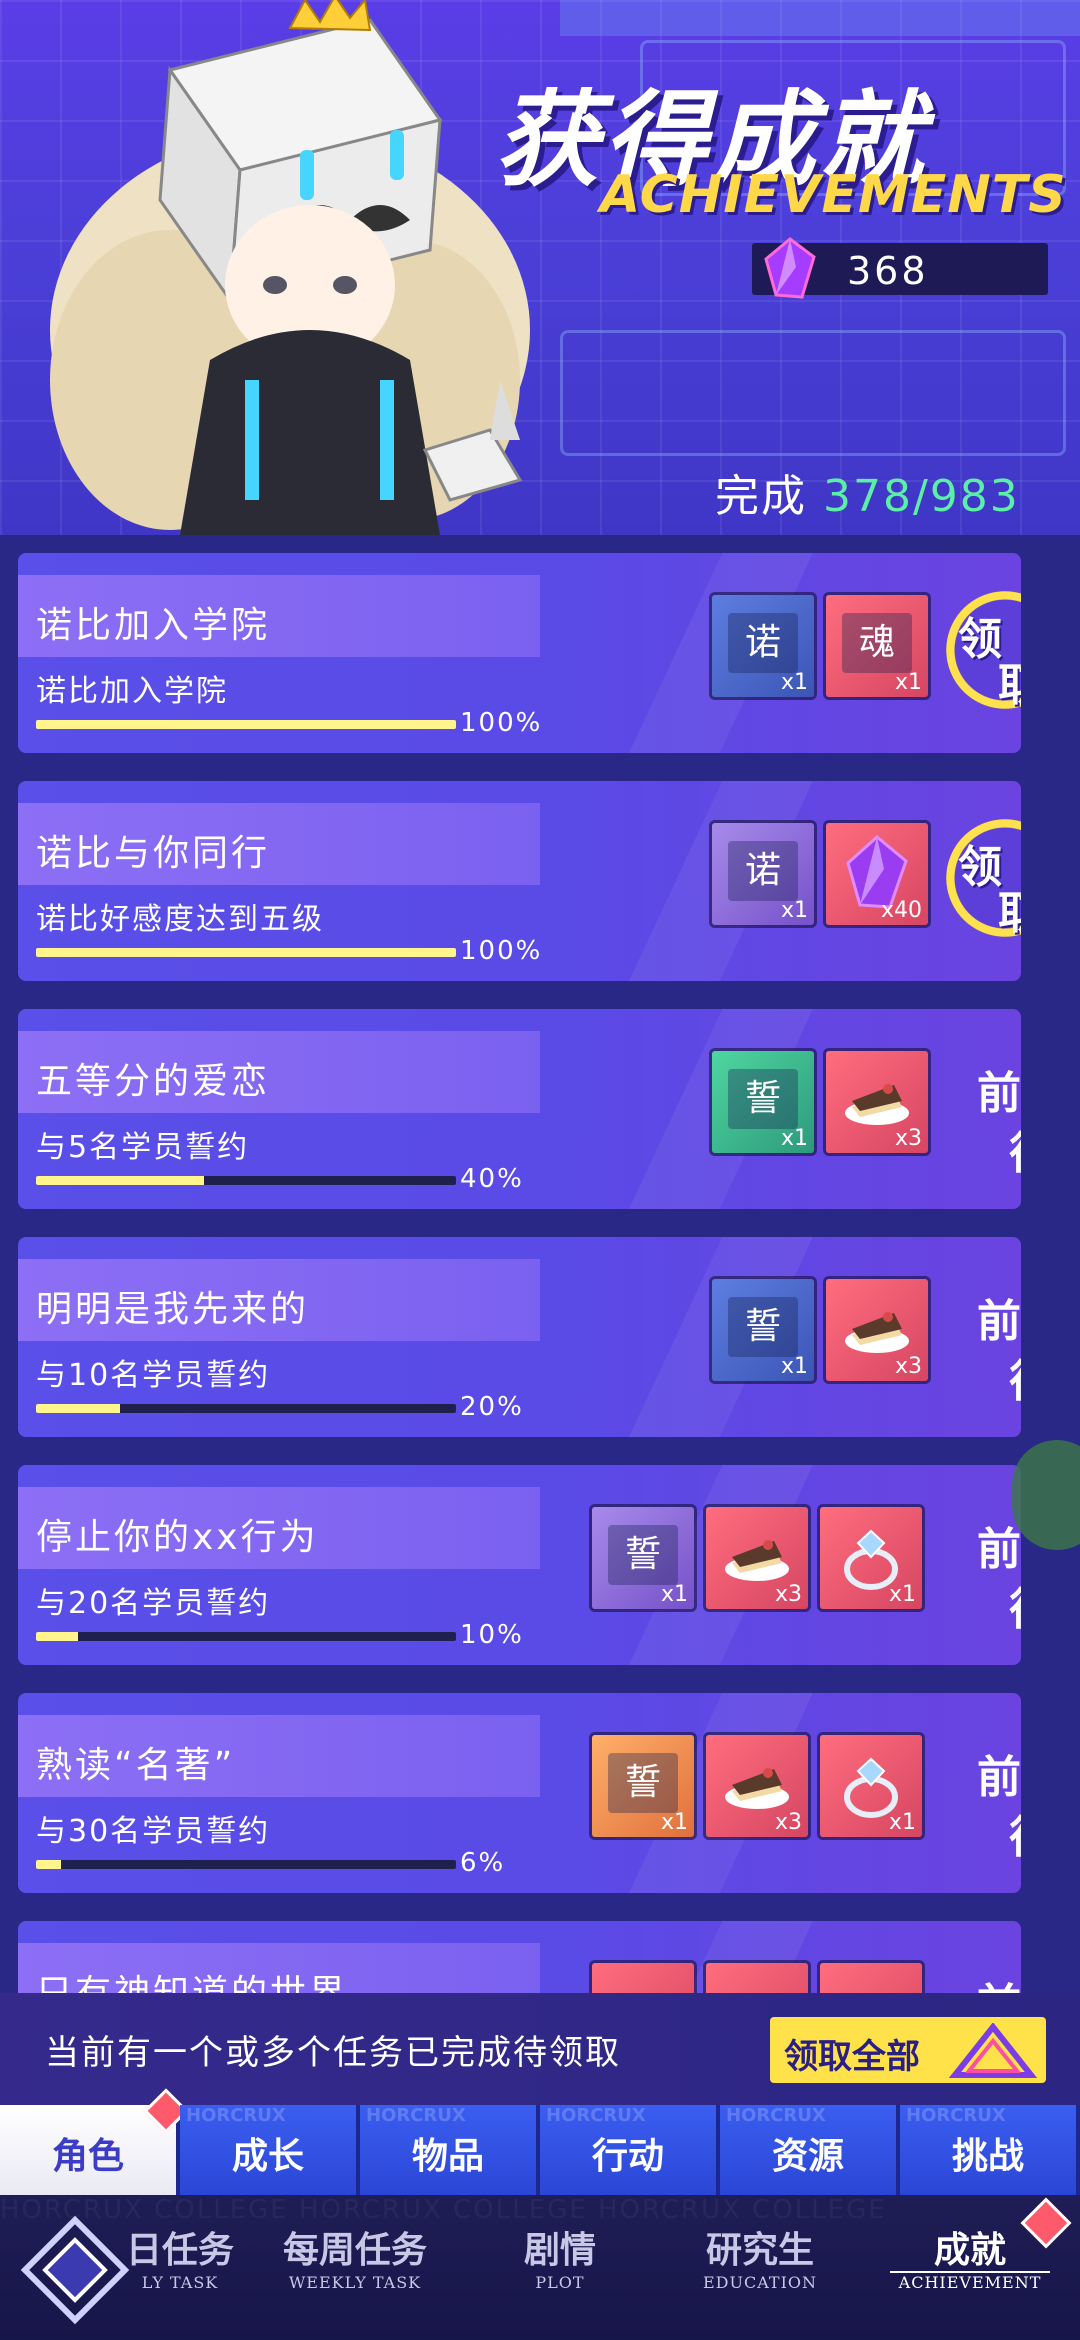 Image resolution: width=1080 pixels, height=2340 pixels. What do you see at coordinates (519, 1565) in the screenshot?
I see `achievement-card: 停止你的xx行为 与20名学员誓约 10% 誓x1 x3 x1» 前 往` at bounding box center [519, 1565].